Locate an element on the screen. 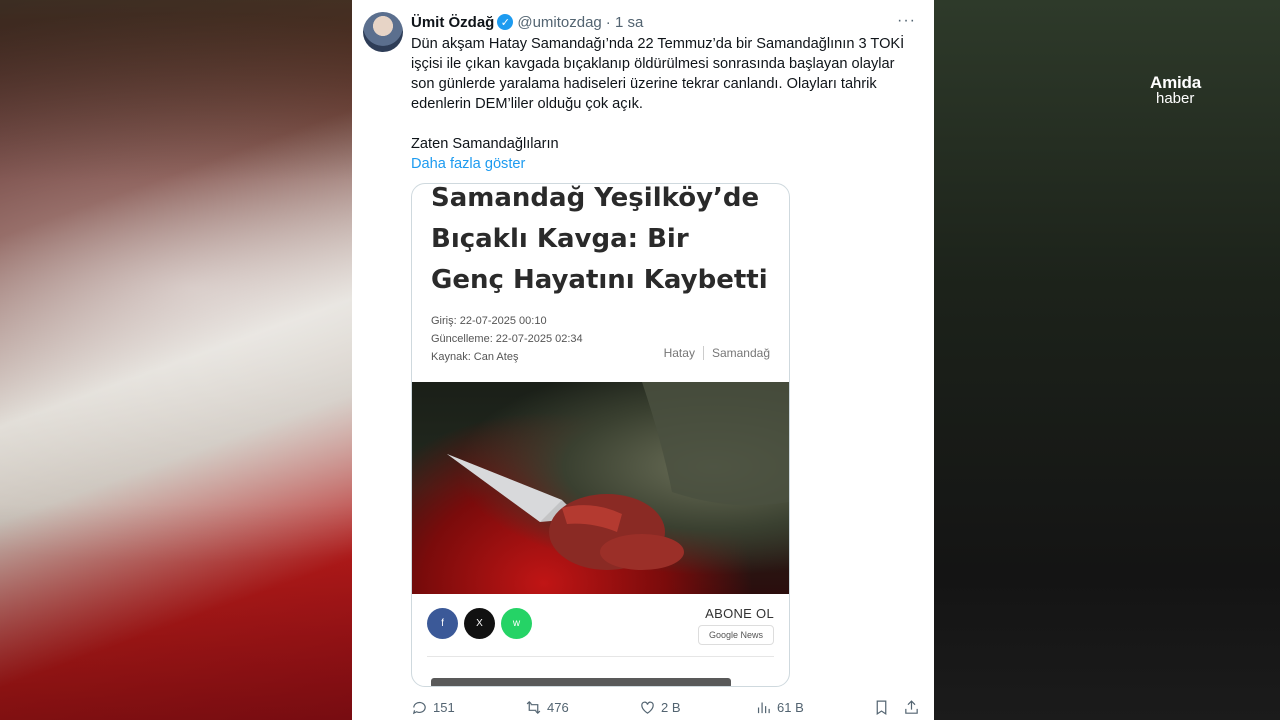  views-count: 61 B is located at coordinates (790, 707).